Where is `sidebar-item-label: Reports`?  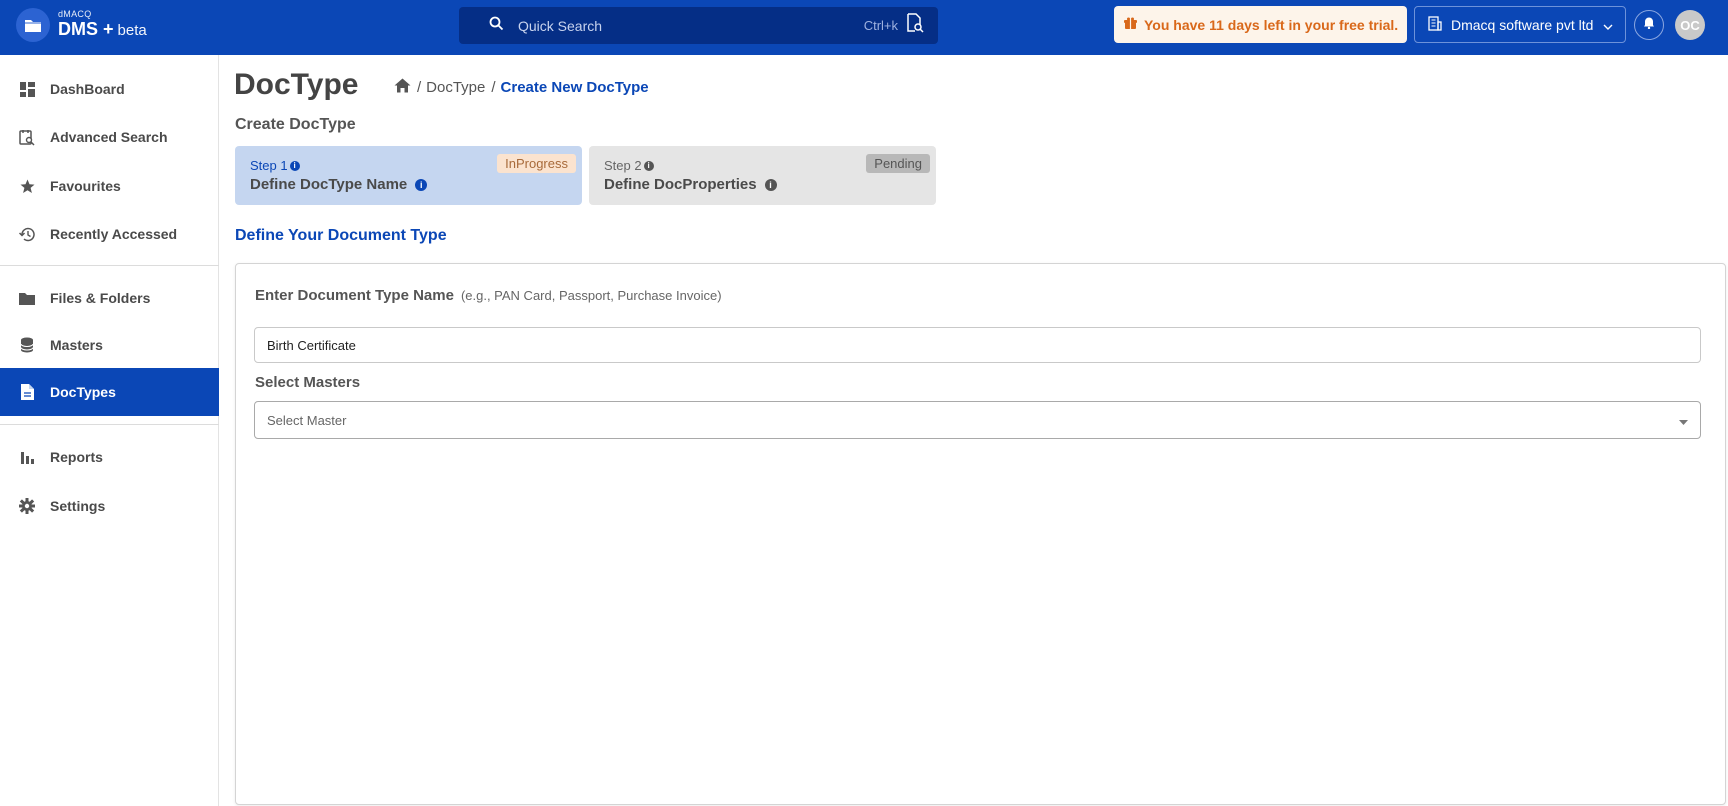
sidebar-item-label: Reports is located at coordinates (76, 457).